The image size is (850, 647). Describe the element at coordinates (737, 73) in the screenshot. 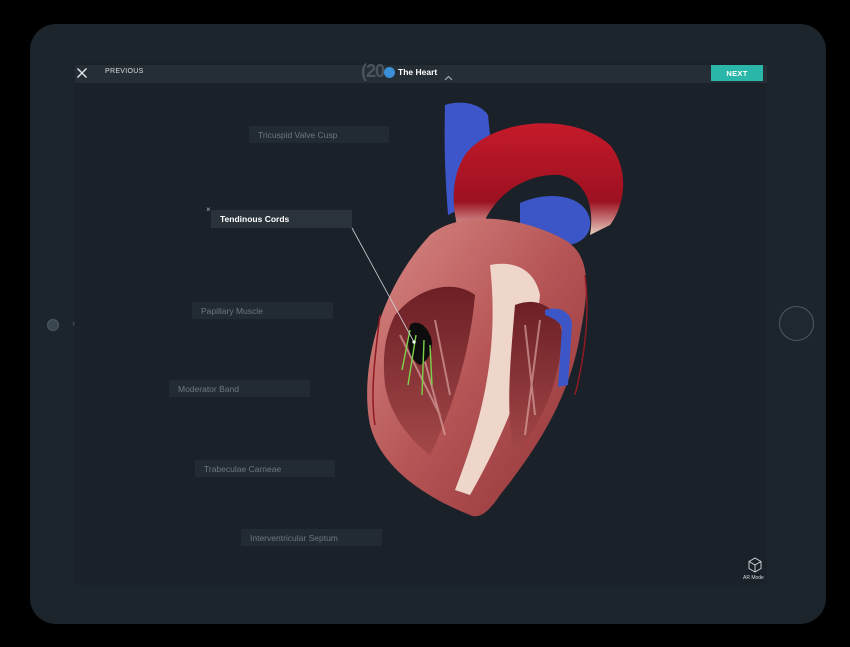

I see `next-button: NEXT` at that location.